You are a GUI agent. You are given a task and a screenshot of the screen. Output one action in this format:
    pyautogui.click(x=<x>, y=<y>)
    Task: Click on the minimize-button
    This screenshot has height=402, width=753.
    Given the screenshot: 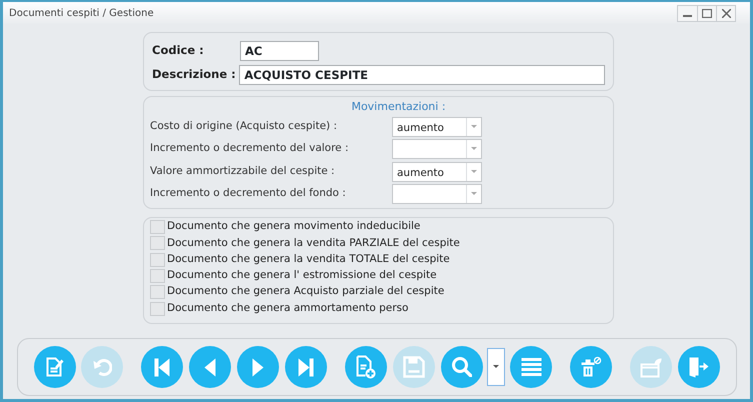 What is the action you would take?
    pyautogui.click(x=687, y=13)
    